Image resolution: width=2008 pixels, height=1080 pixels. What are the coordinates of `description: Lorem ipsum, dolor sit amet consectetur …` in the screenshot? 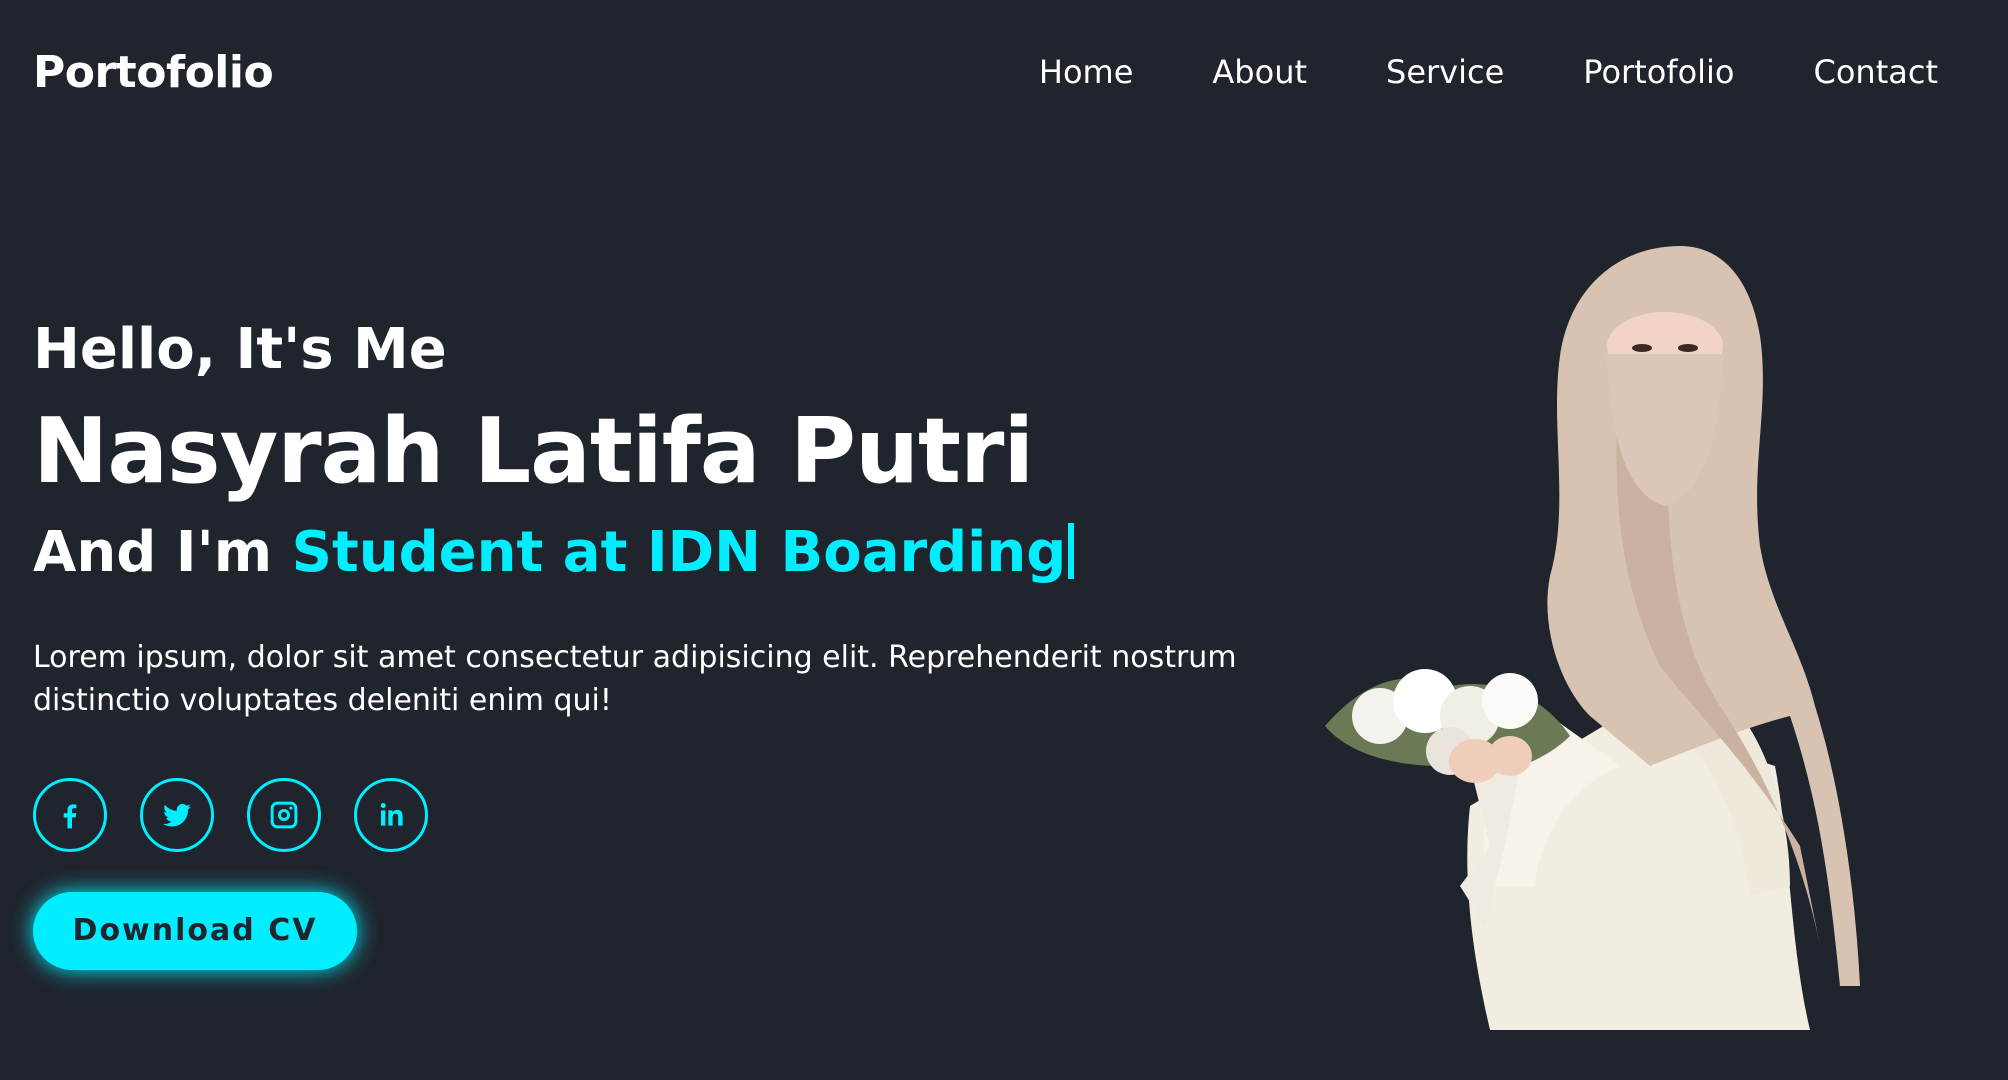 It's located at (635, 679).